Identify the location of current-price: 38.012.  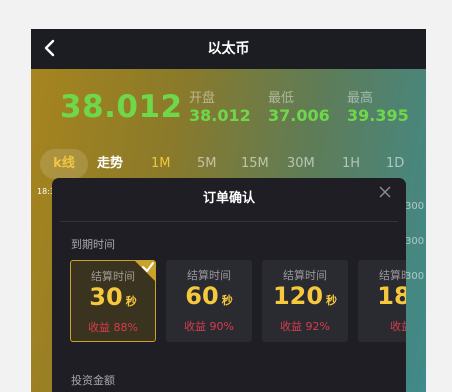
(121, 107).